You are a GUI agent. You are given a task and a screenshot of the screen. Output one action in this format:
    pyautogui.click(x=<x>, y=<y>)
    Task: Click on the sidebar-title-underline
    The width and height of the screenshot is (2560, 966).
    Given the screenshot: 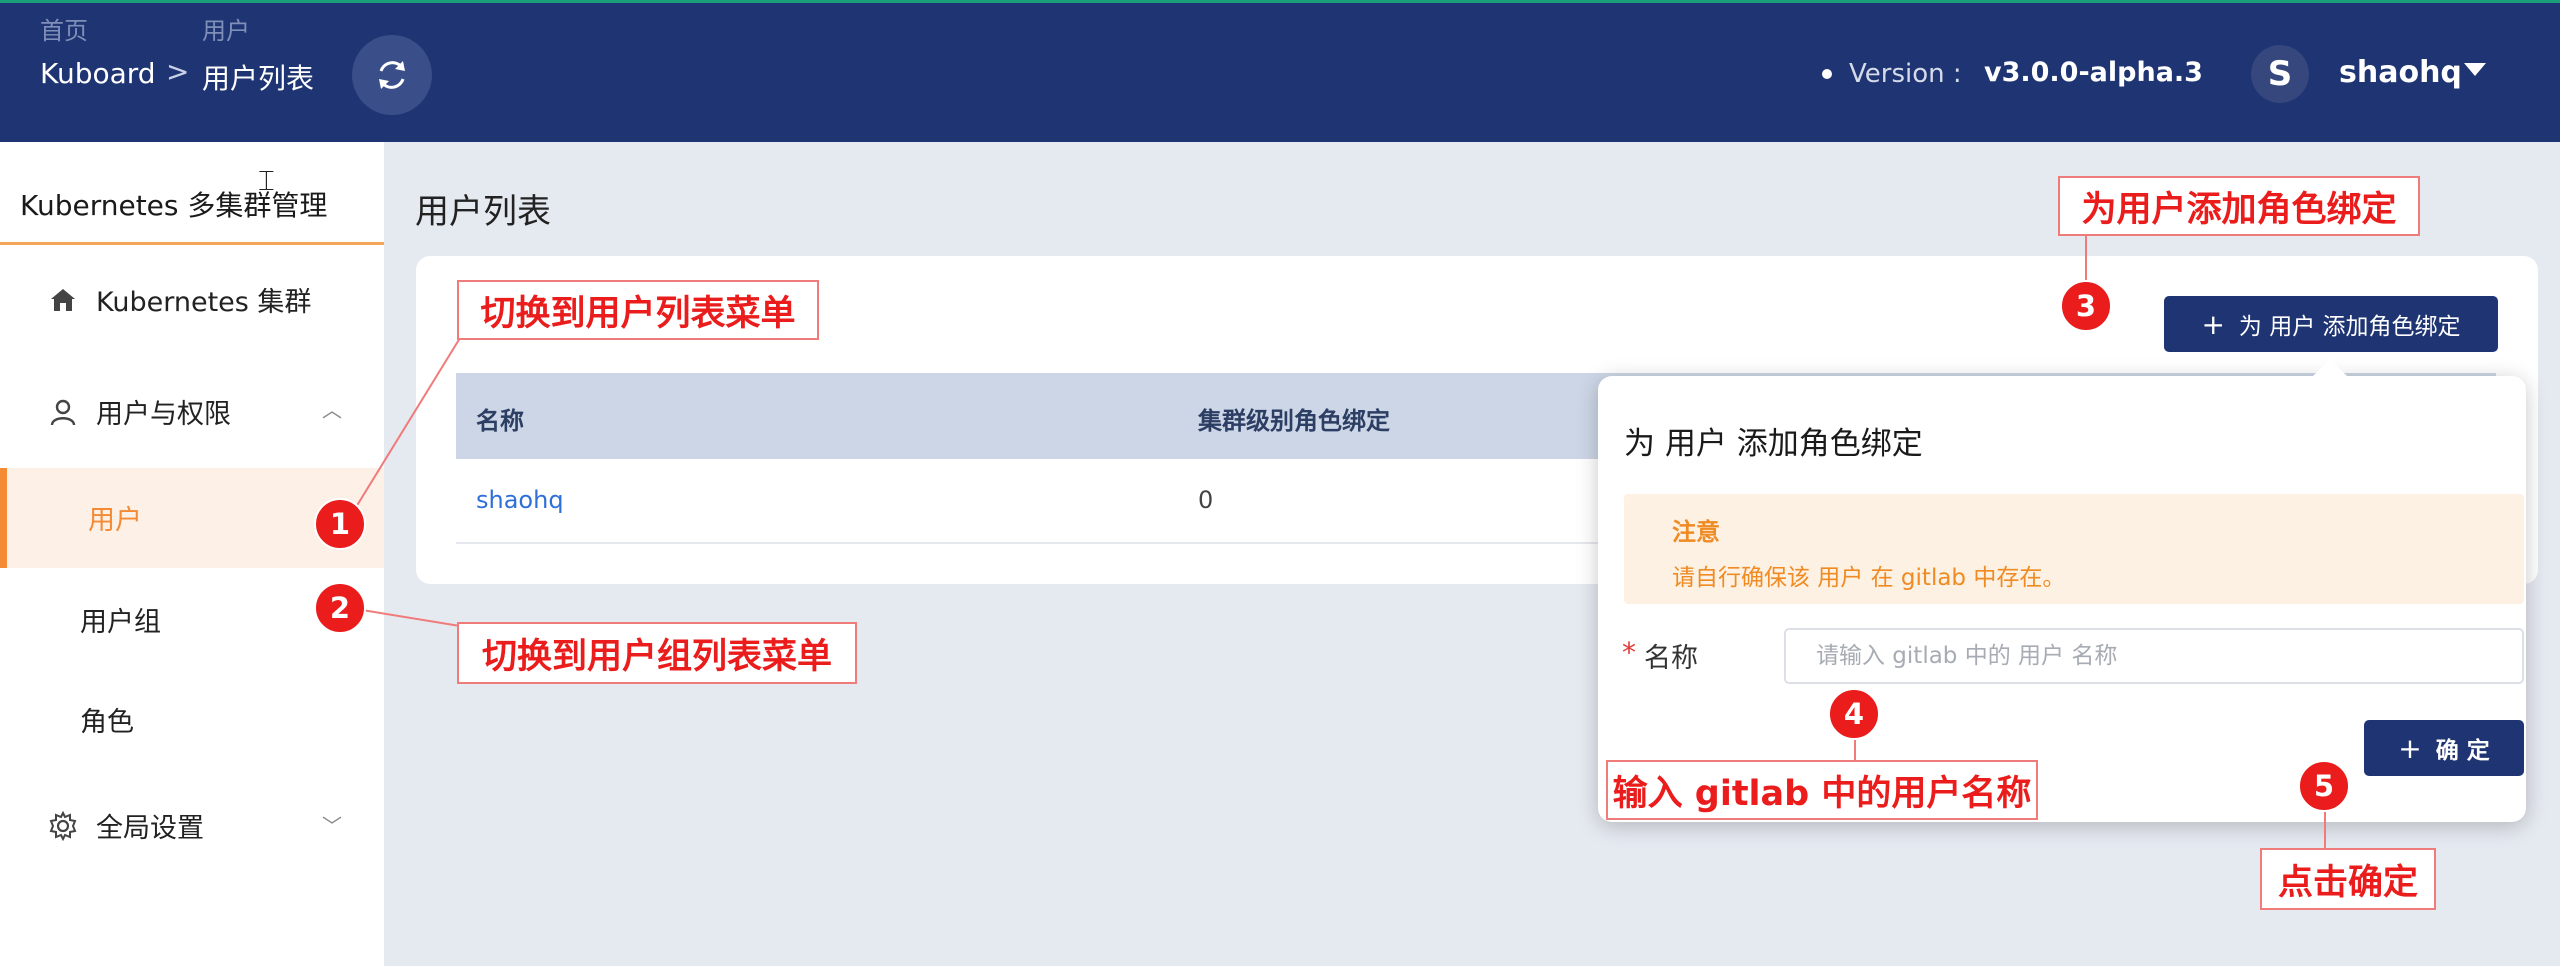 What is the action you would take?
    pyautogui.click(x=192, y=243)
    